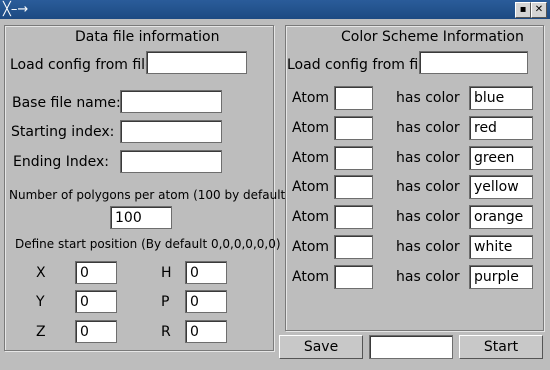 This screenshot has width=550, height=370. Describe the element at coordinates (539, 10) in the screenshot. I see `close-button: ✕` at that location.